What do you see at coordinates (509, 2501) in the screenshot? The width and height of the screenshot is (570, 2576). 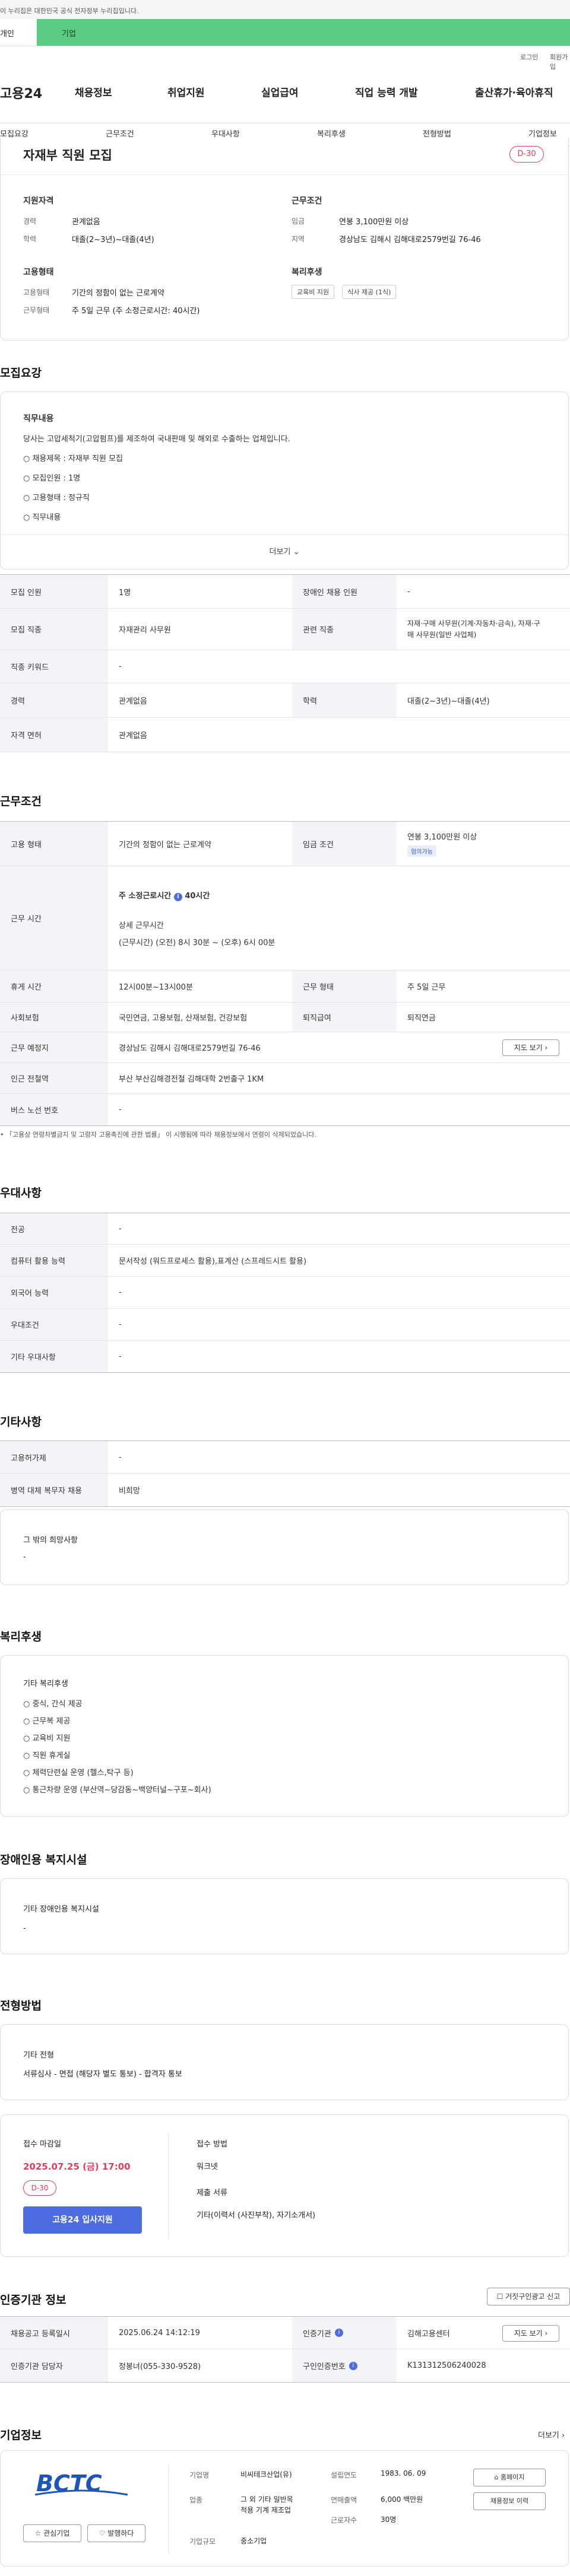 I see `job-history-button: 채용정보 이력` at bounding box center [509, 2501].